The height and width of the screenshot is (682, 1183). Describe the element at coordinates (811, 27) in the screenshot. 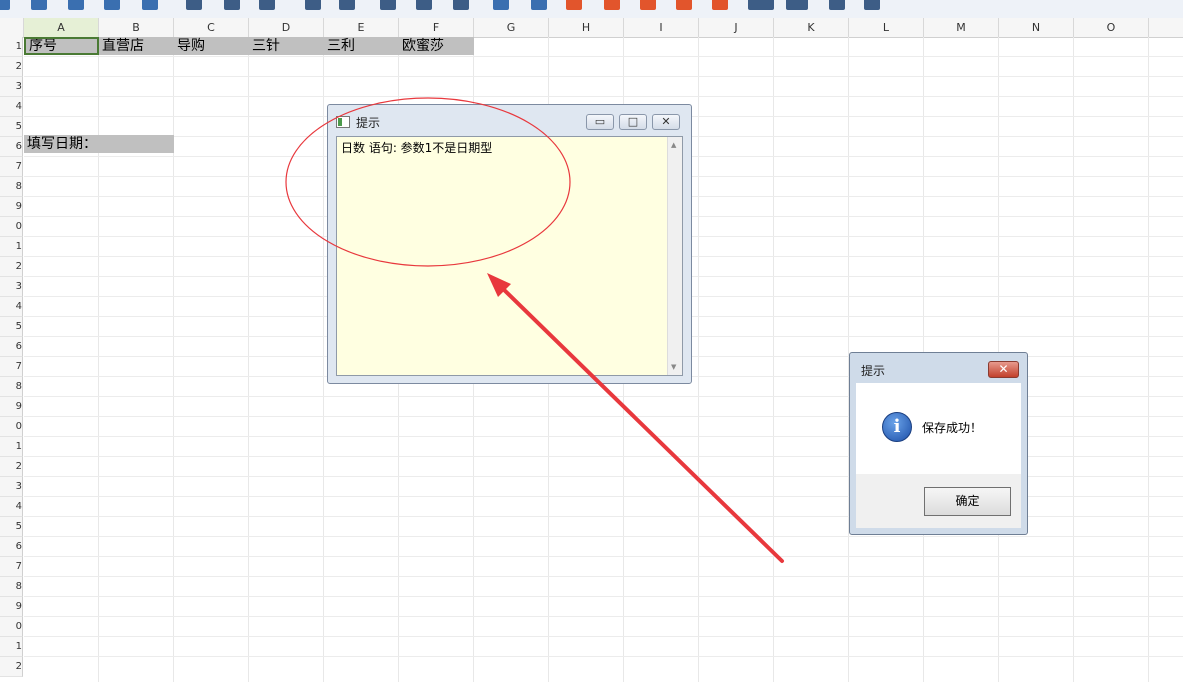

I see `column-header: K` at that location.